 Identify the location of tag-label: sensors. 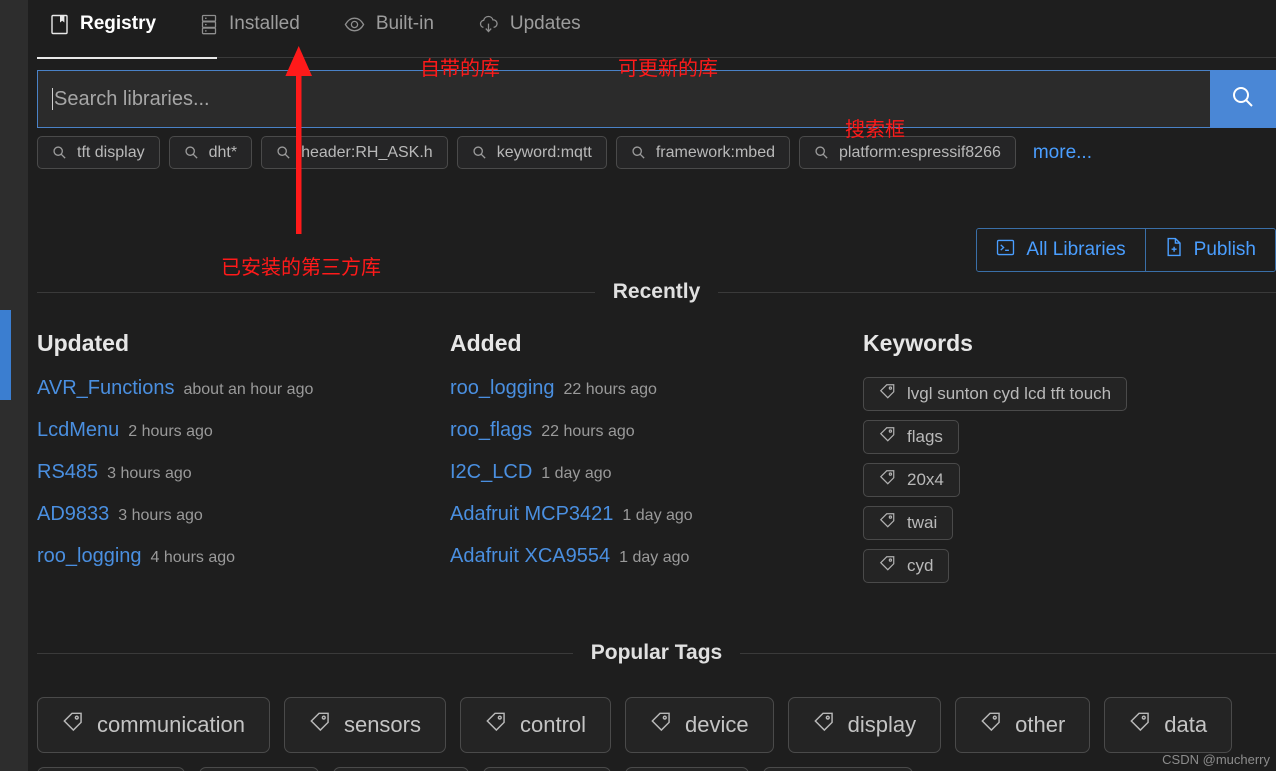
(382, 724).